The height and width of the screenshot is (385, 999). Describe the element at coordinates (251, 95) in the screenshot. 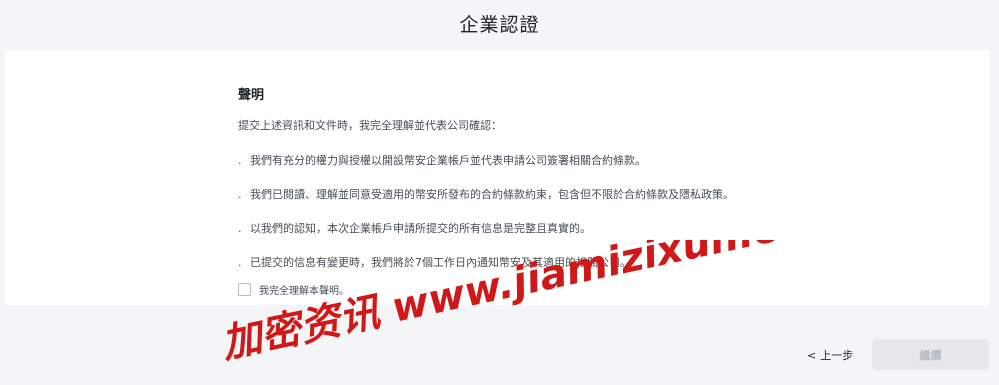

I see `declaration-heading: 聲明` at that location.